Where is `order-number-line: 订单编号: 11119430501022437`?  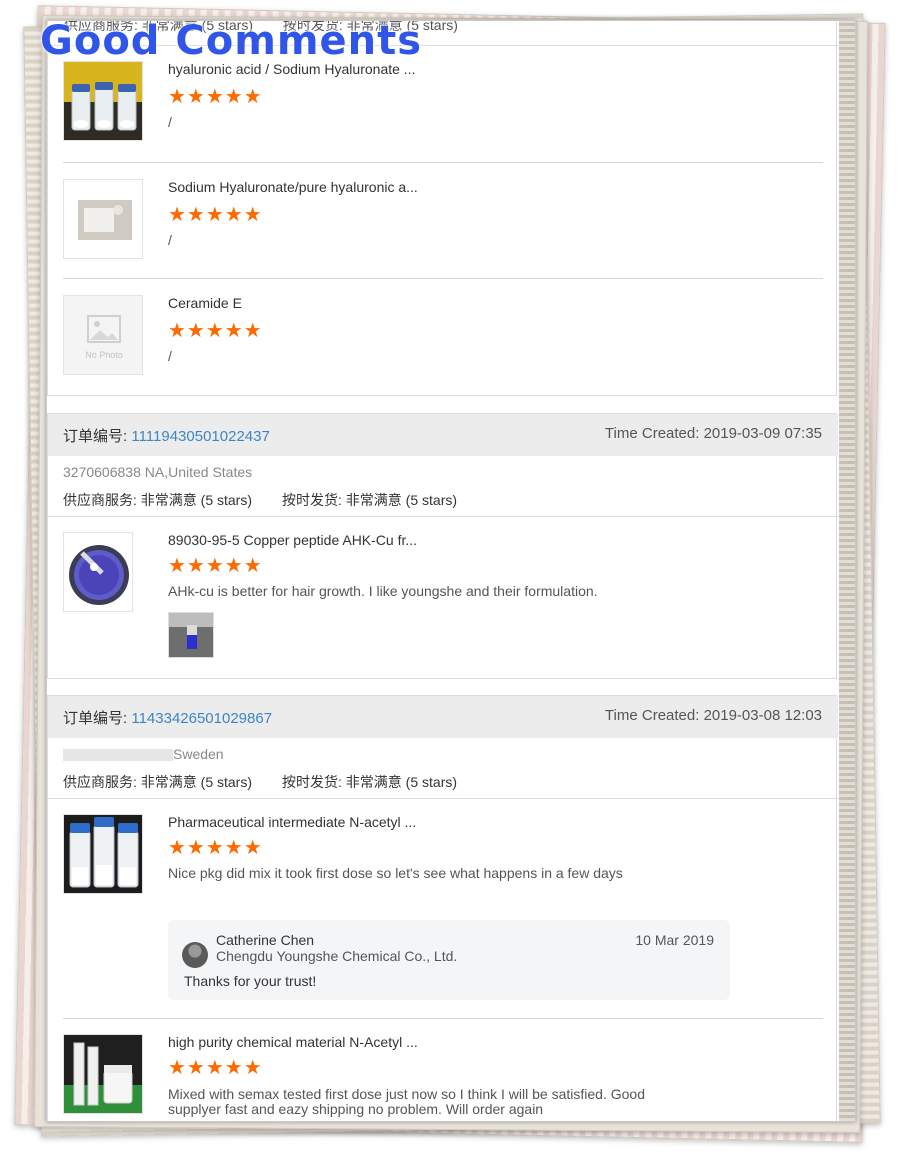
order-number-line: 订单编号: 11119430501022437 is located at coordinates (166, 435).